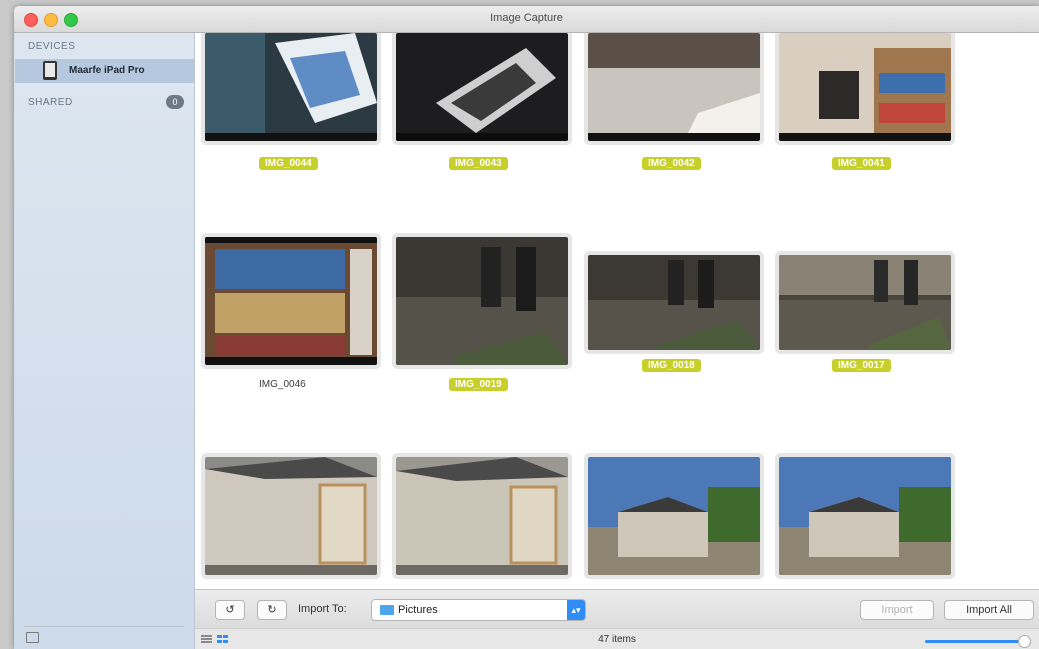 Image resolution: width=1039 pixels, height=649 pixels. I want to click on status-bar: 47 items, so click(617, 638).